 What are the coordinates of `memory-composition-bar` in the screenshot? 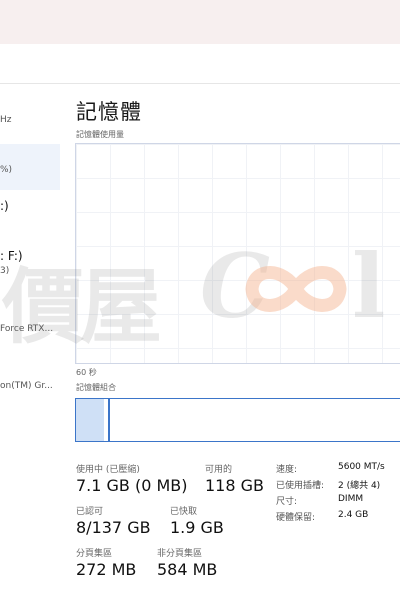 It's located at (237, 420).